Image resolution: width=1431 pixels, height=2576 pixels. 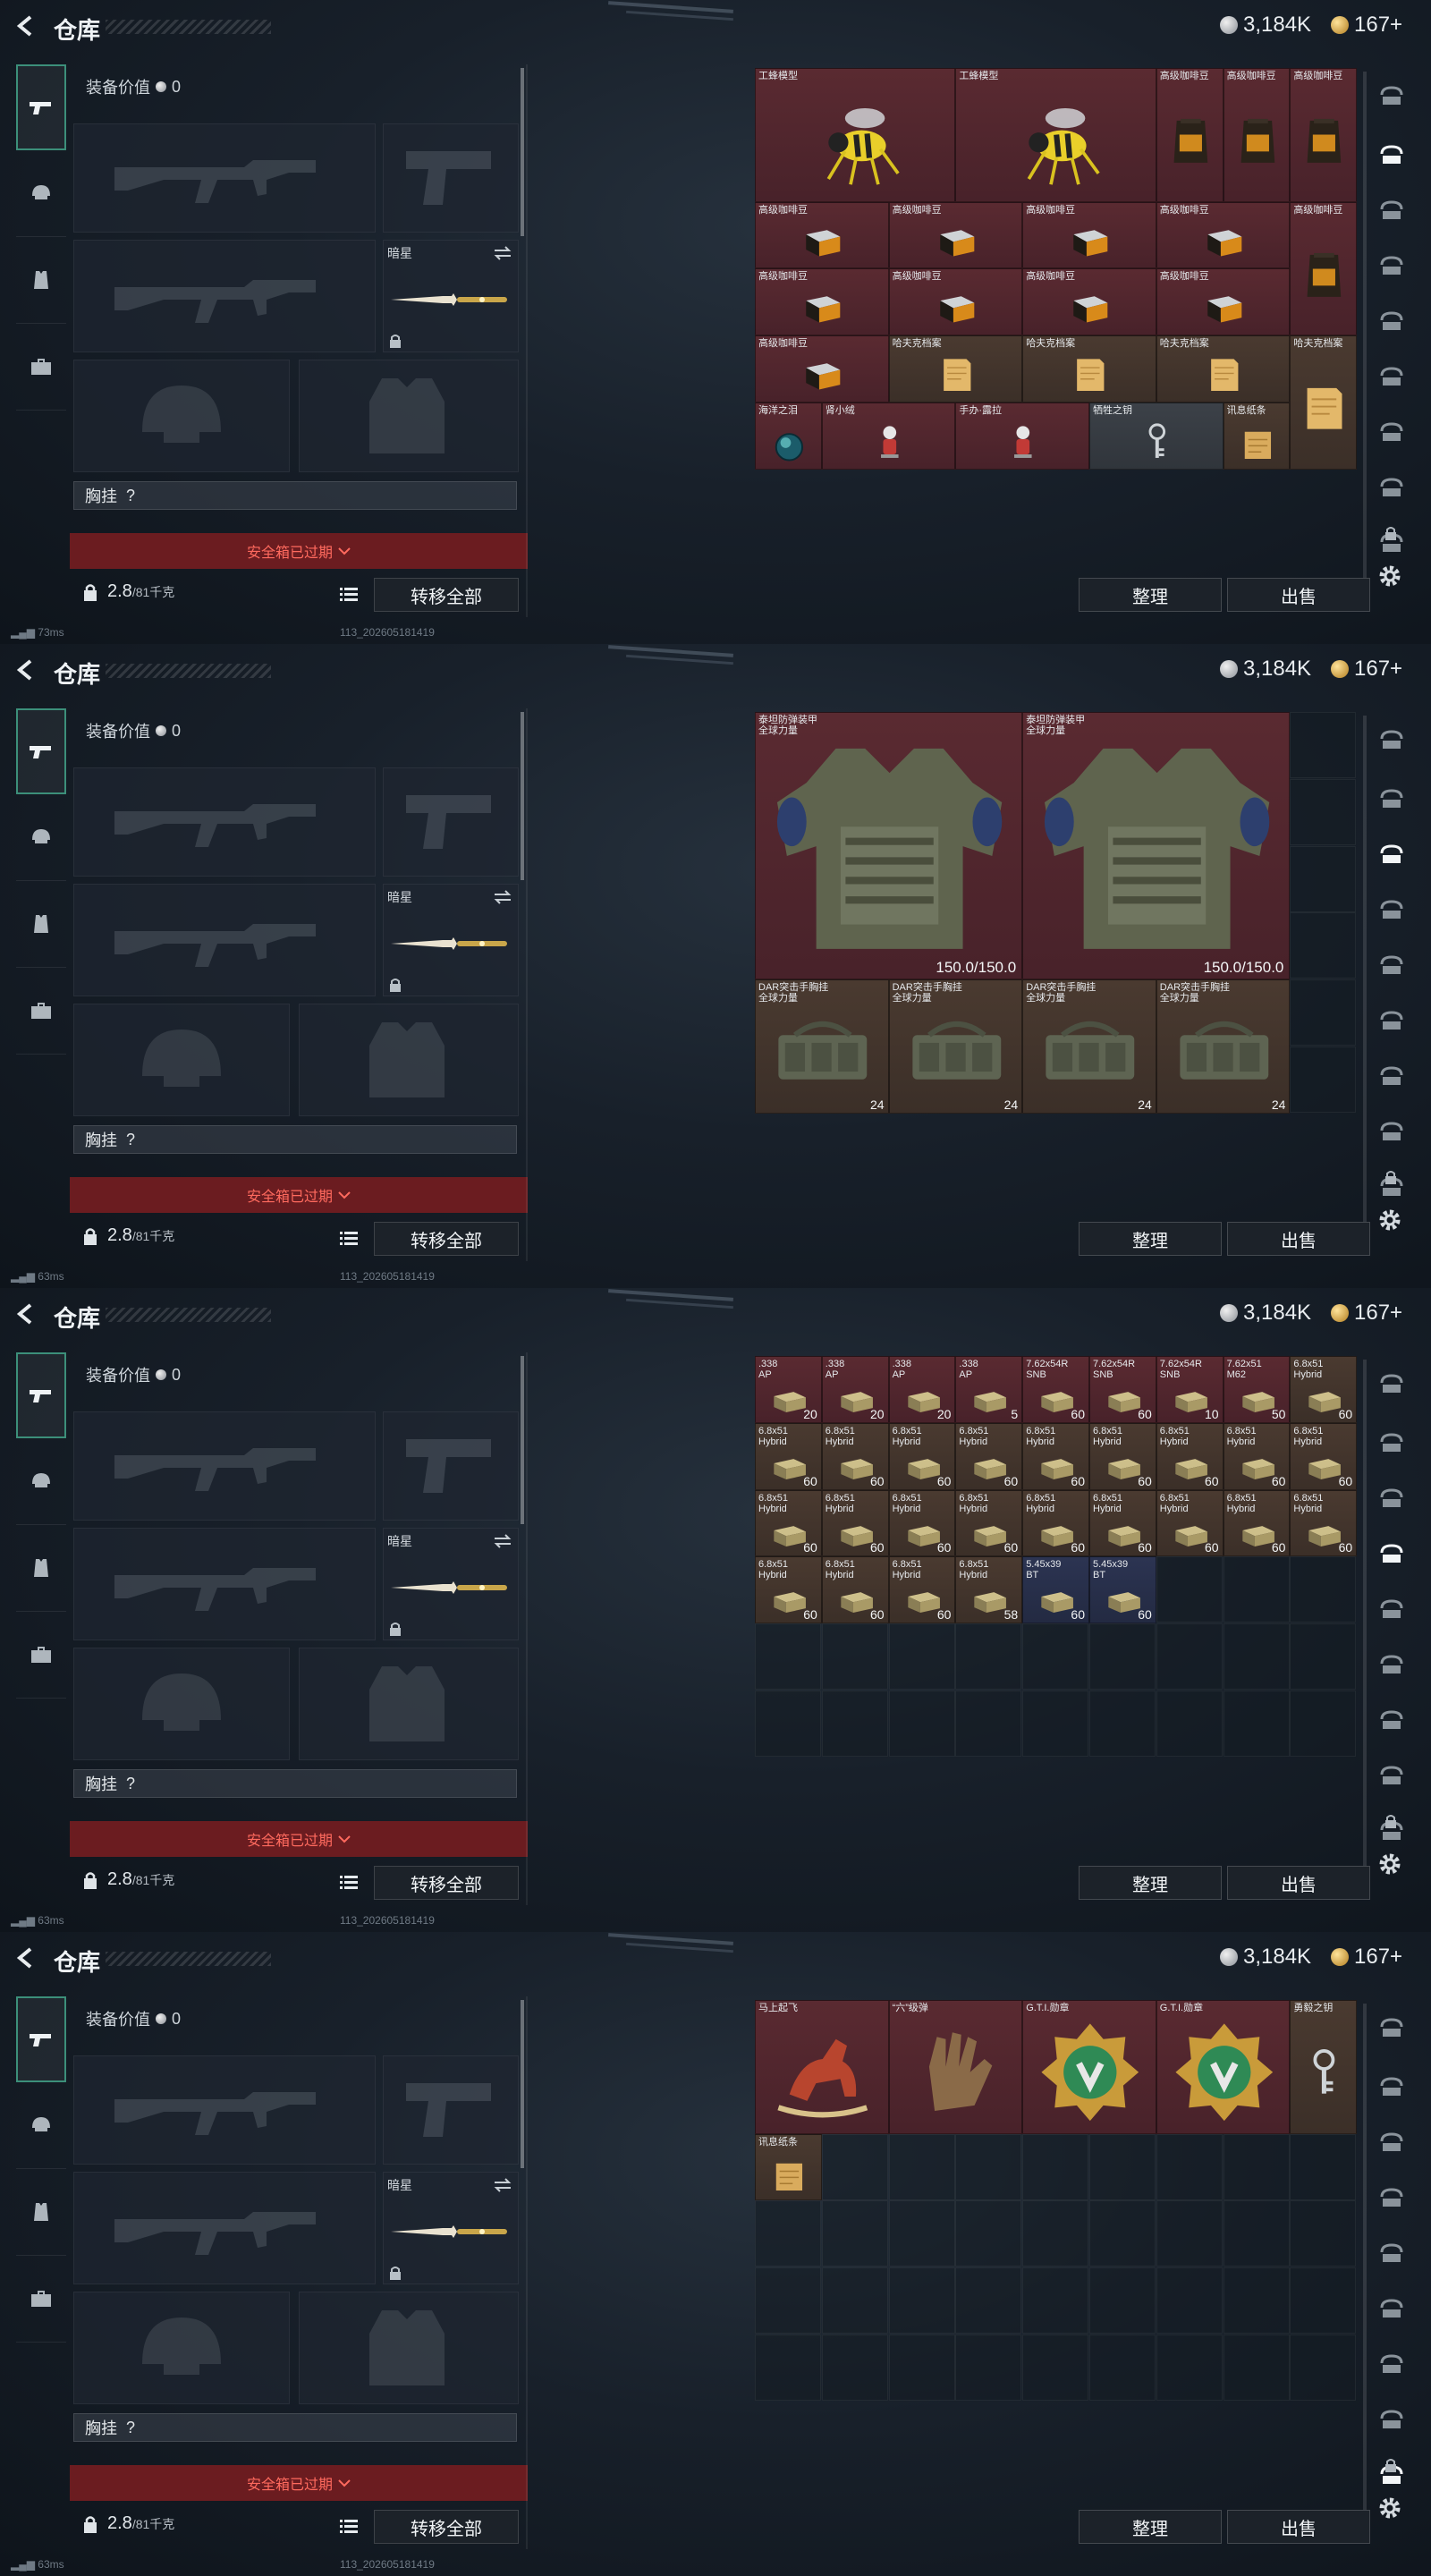 What do you see at coordinates (1150, 1239) in the screenshot?
I see `sort-button: 整理` at bounding box center [1150, 1239].